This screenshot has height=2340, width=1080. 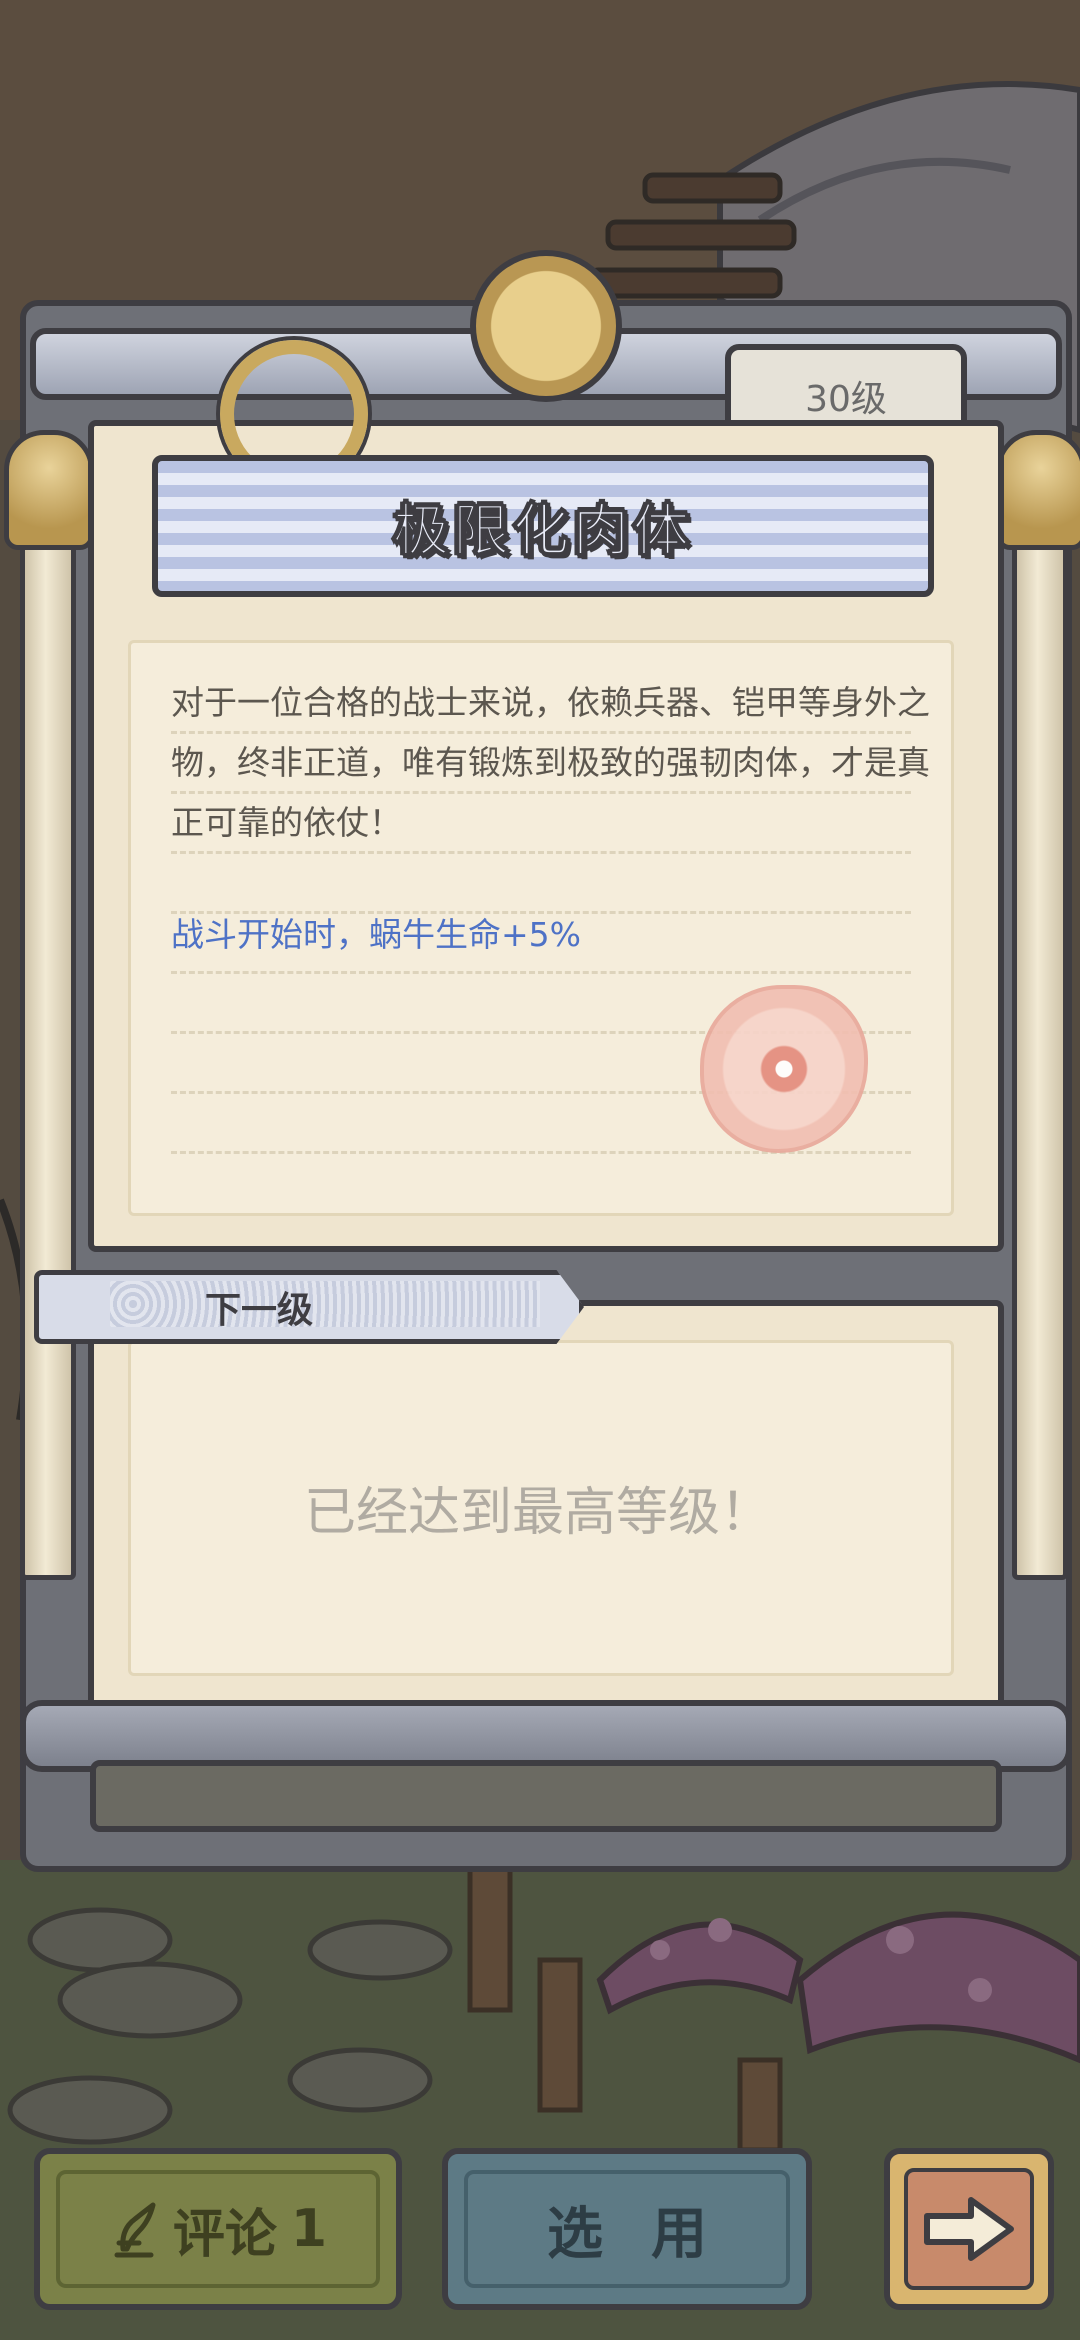 What do you see at coordinates (309, 2229) in the screenshot?
I see `comment-count: 1` at bounding box center [309, 2229].